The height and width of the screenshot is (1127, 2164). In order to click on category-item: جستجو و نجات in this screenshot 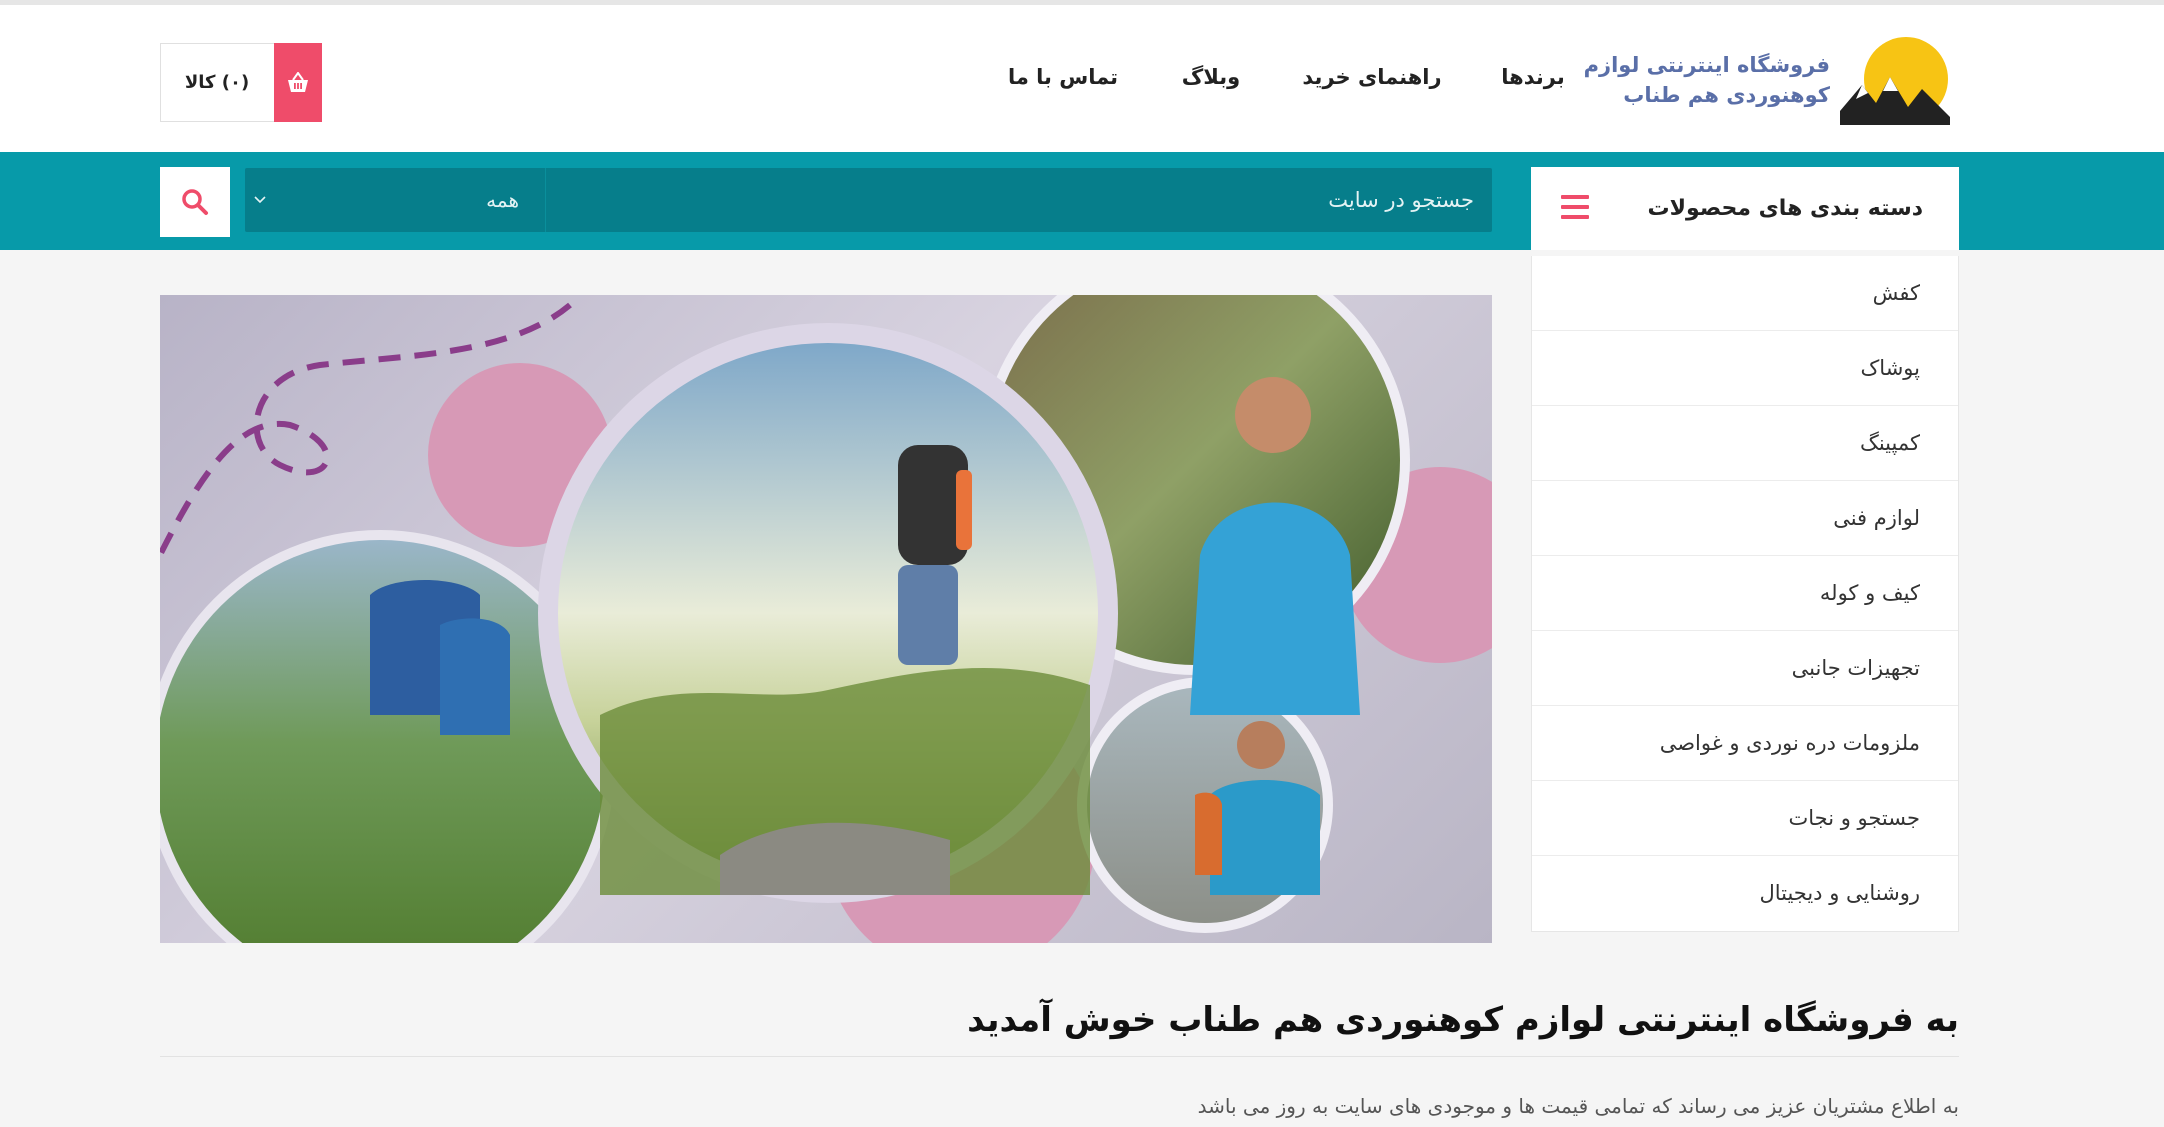, I will do `click(1745, 818)`.